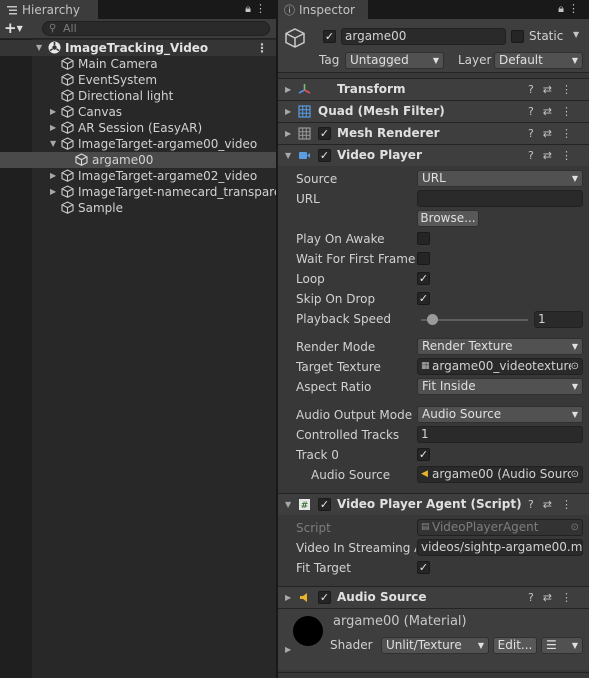 The height and width of the screenshot is (678, 589). What do you see at coordinates (277, 339) in the screenshot?
I see `panel-splitter` at bounding box center [277, 339].